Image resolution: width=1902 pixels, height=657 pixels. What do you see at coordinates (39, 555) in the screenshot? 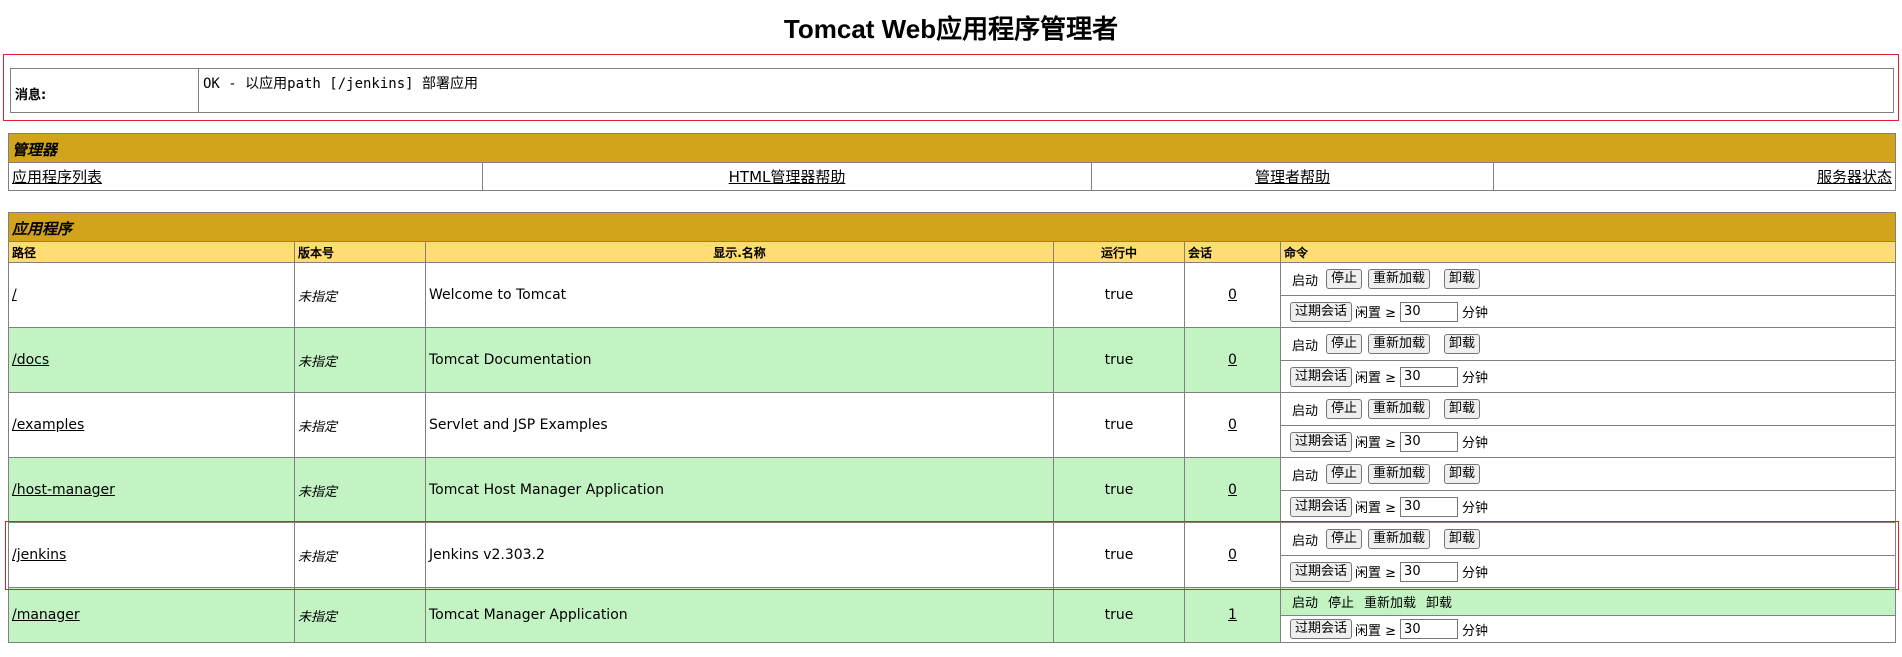
I see `app-path-link: /jenkins` at bounding box center [39, 555].